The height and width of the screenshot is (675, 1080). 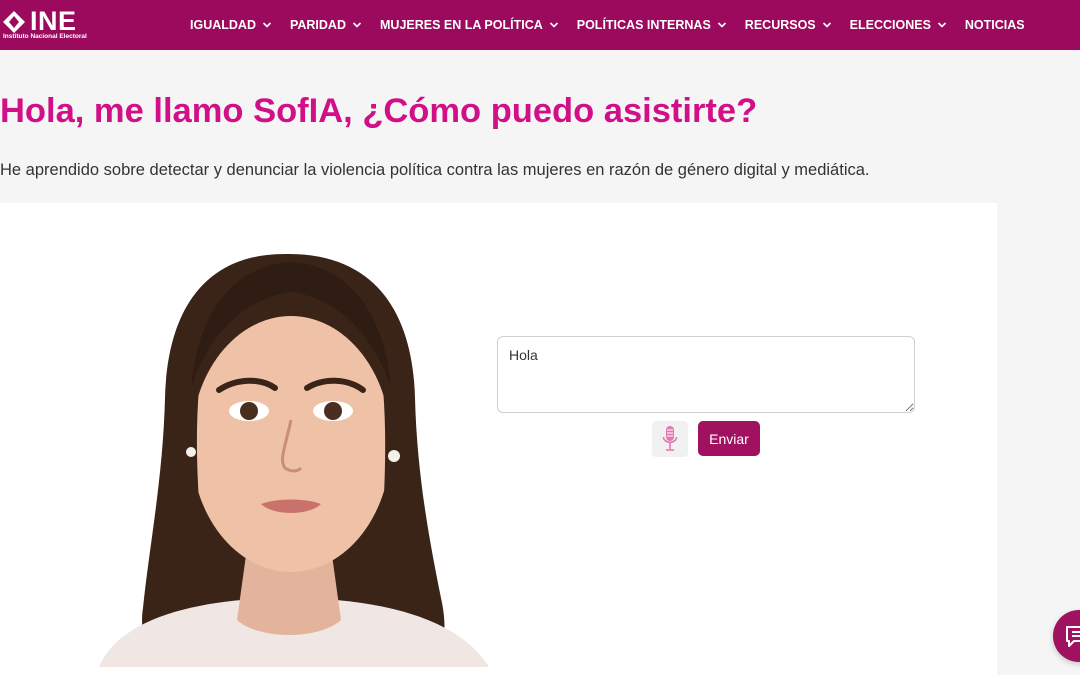 What do you see at coordinates (643, 25) in the screenshot?
I see `nav-item-label: POLÍTICAS INTERNAS` at bounding box center [643, 25].